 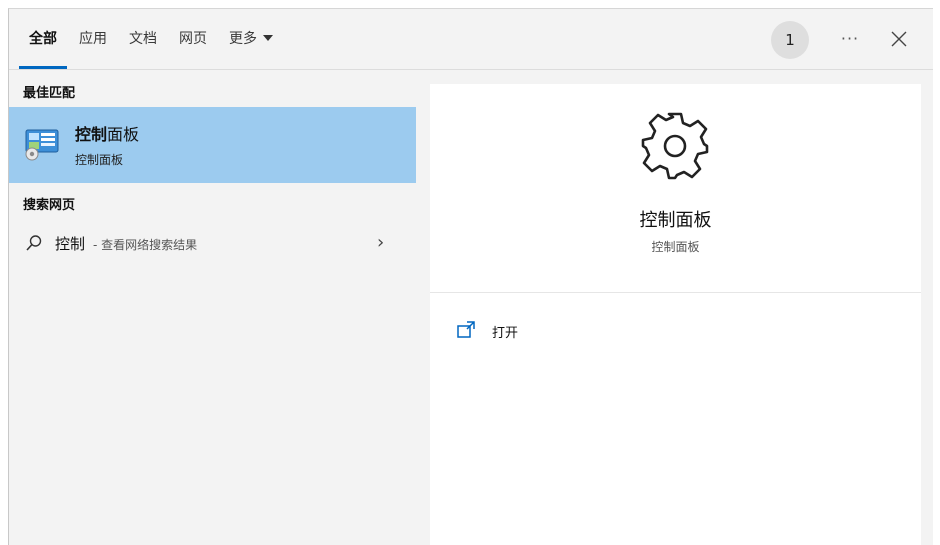 I want to click on web-search-item: 控制 - 查看网络搜索结果 ›, so click(x=212, y=244).